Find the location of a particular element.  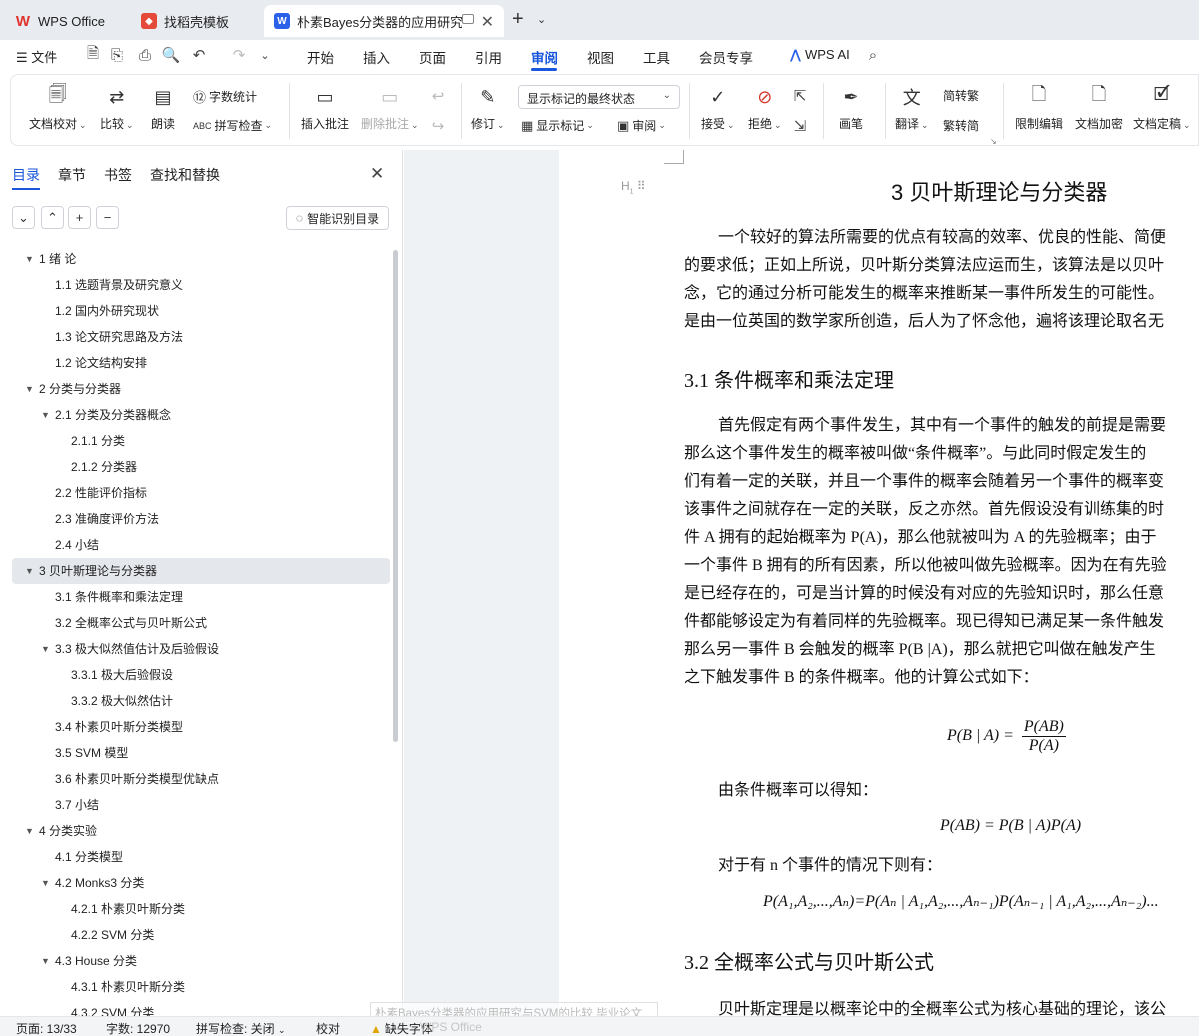

toc-item: 2.1.1 分类 is located at coordinates (196, 441).